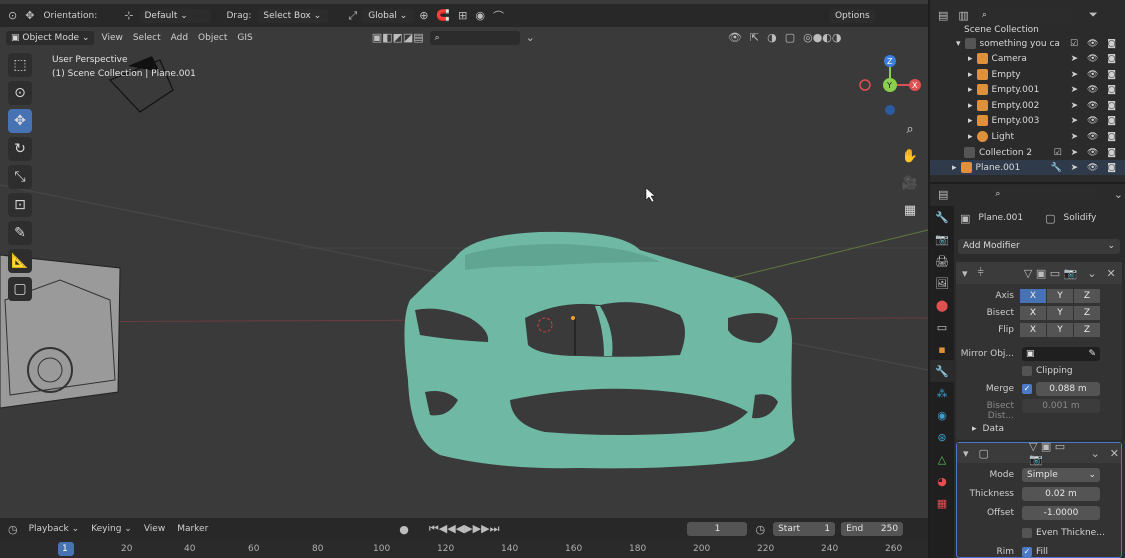  Describe the element at coordinates (192, 529) in the screenshot. I see `marker-menu: Marker` at that location.